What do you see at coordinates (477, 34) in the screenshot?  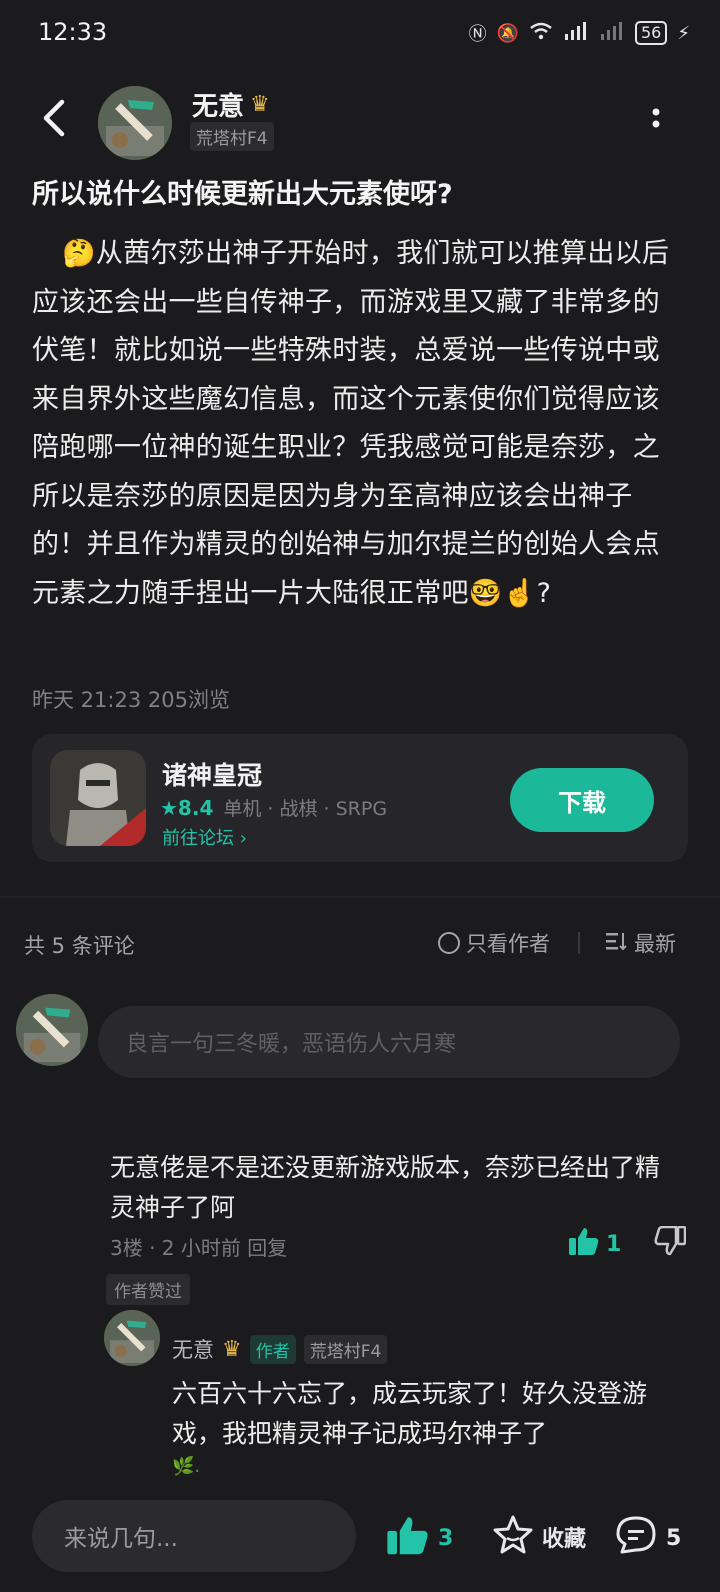 I see `nfc-icon: Ⓝ` at bounding box center [477, 34].